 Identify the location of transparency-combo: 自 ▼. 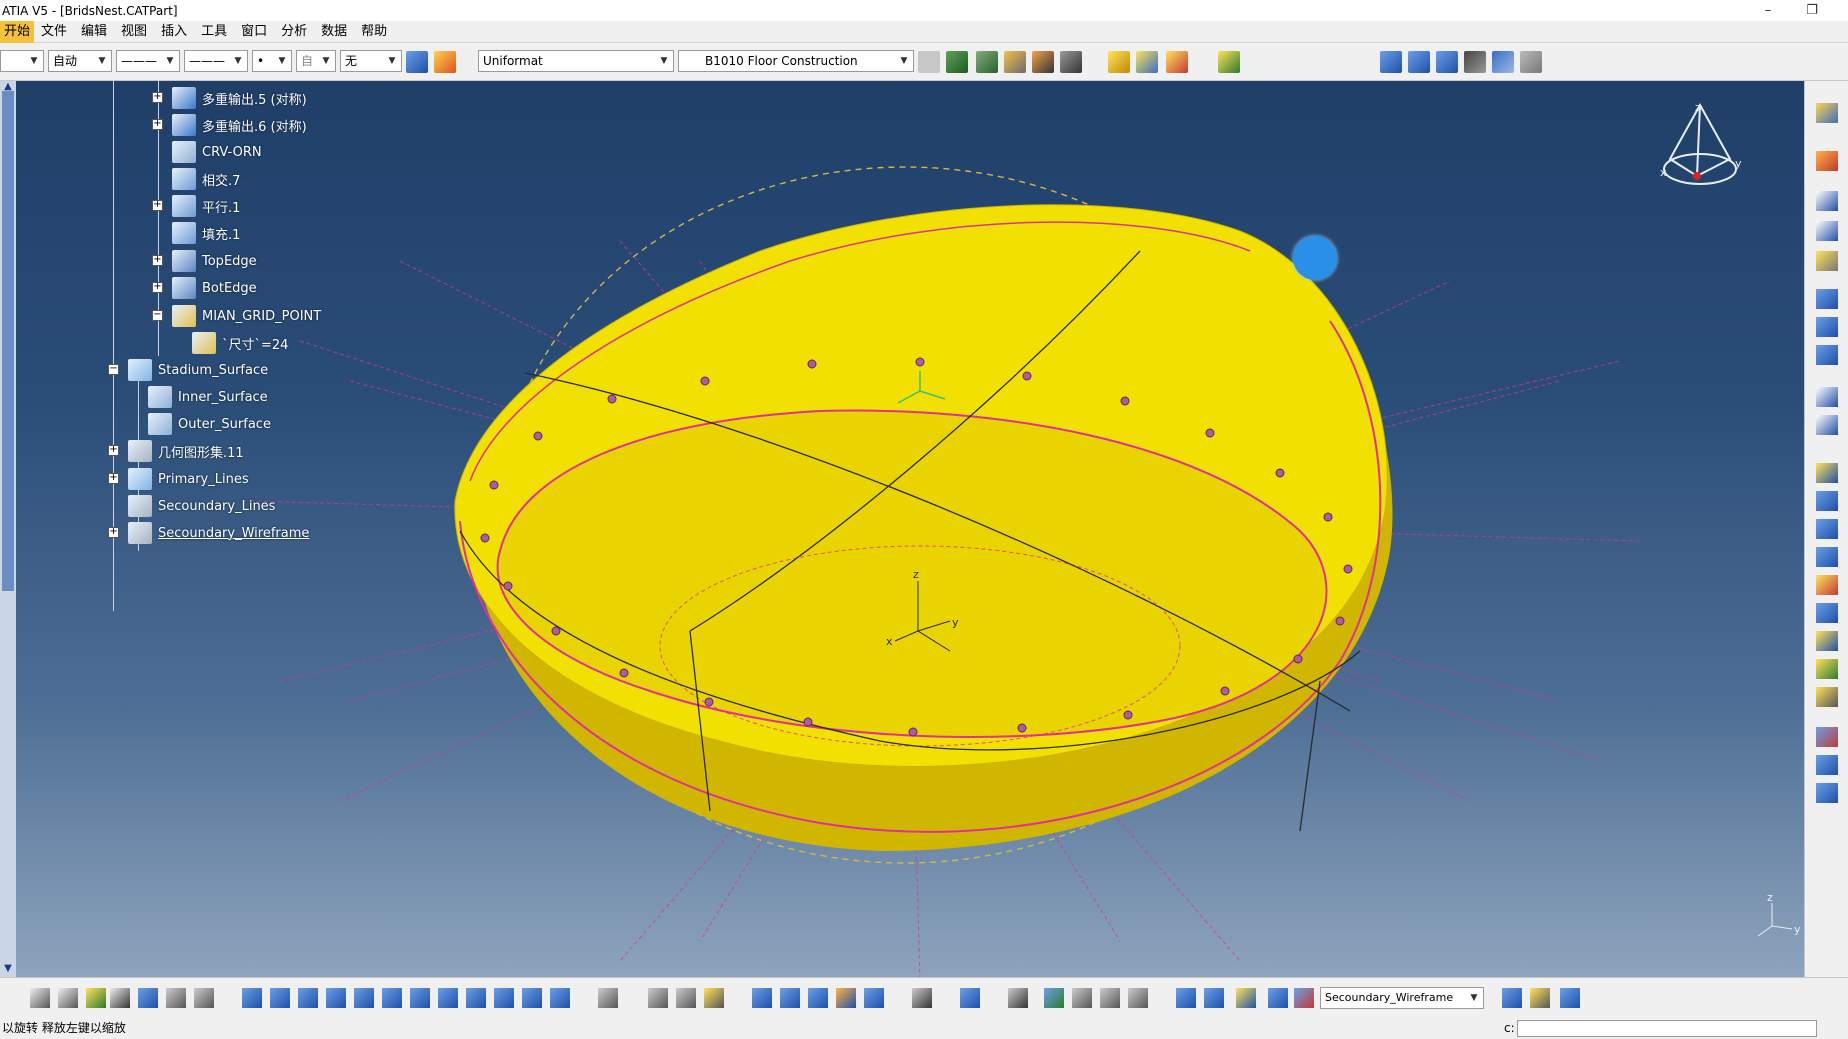
(316, 61).